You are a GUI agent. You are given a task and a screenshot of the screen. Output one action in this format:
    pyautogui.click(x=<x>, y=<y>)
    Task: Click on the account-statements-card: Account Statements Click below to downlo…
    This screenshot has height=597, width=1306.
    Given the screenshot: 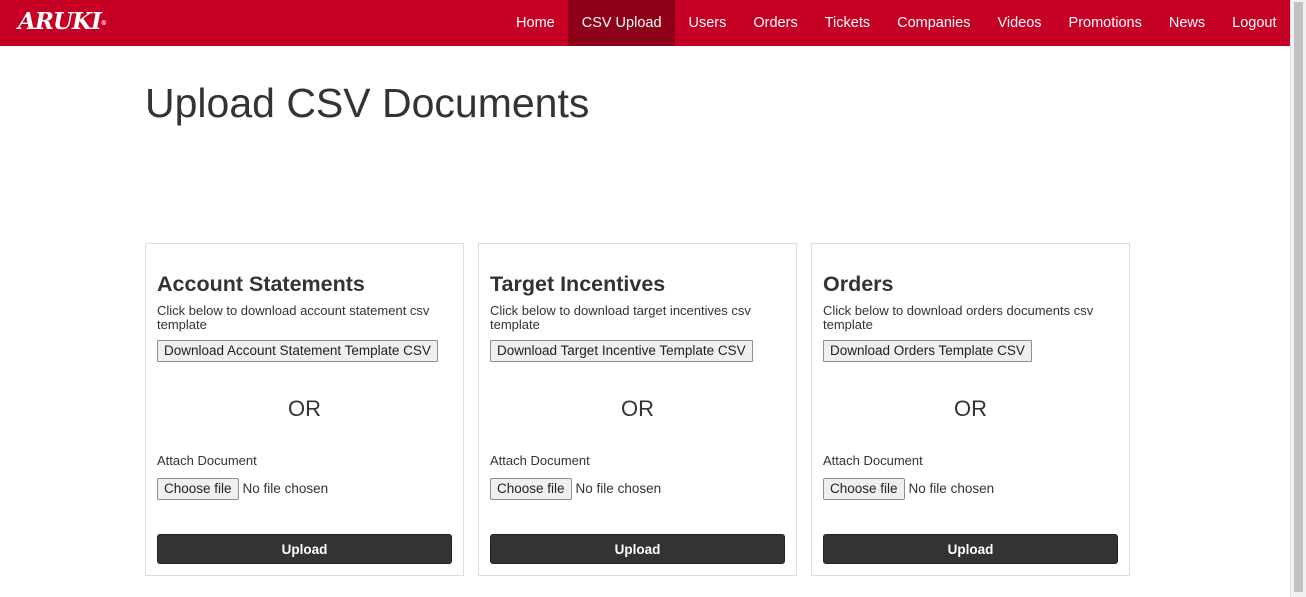 What is the action you would take?
    pyautogui.click(x=304, y=409)
    